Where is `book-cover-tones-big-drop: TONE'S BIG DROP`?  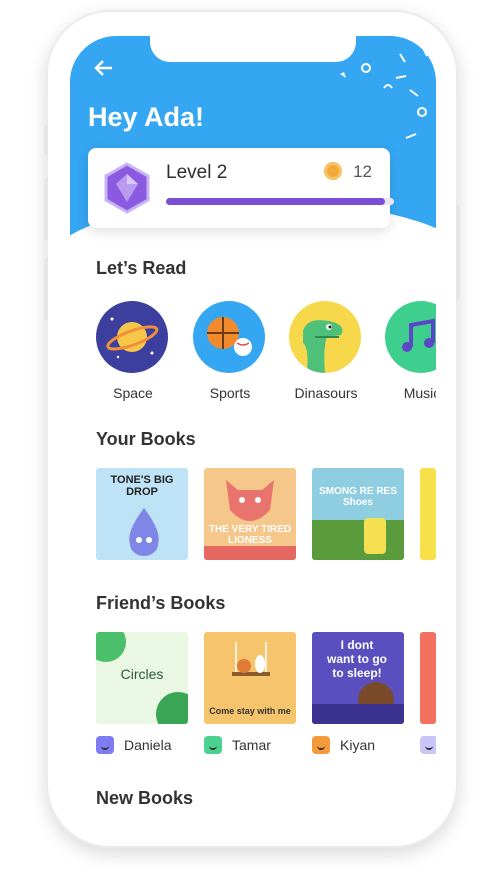 book-cover-tones-big-drop: TONE'S BIG DROP is located at coordinates (142, 514).